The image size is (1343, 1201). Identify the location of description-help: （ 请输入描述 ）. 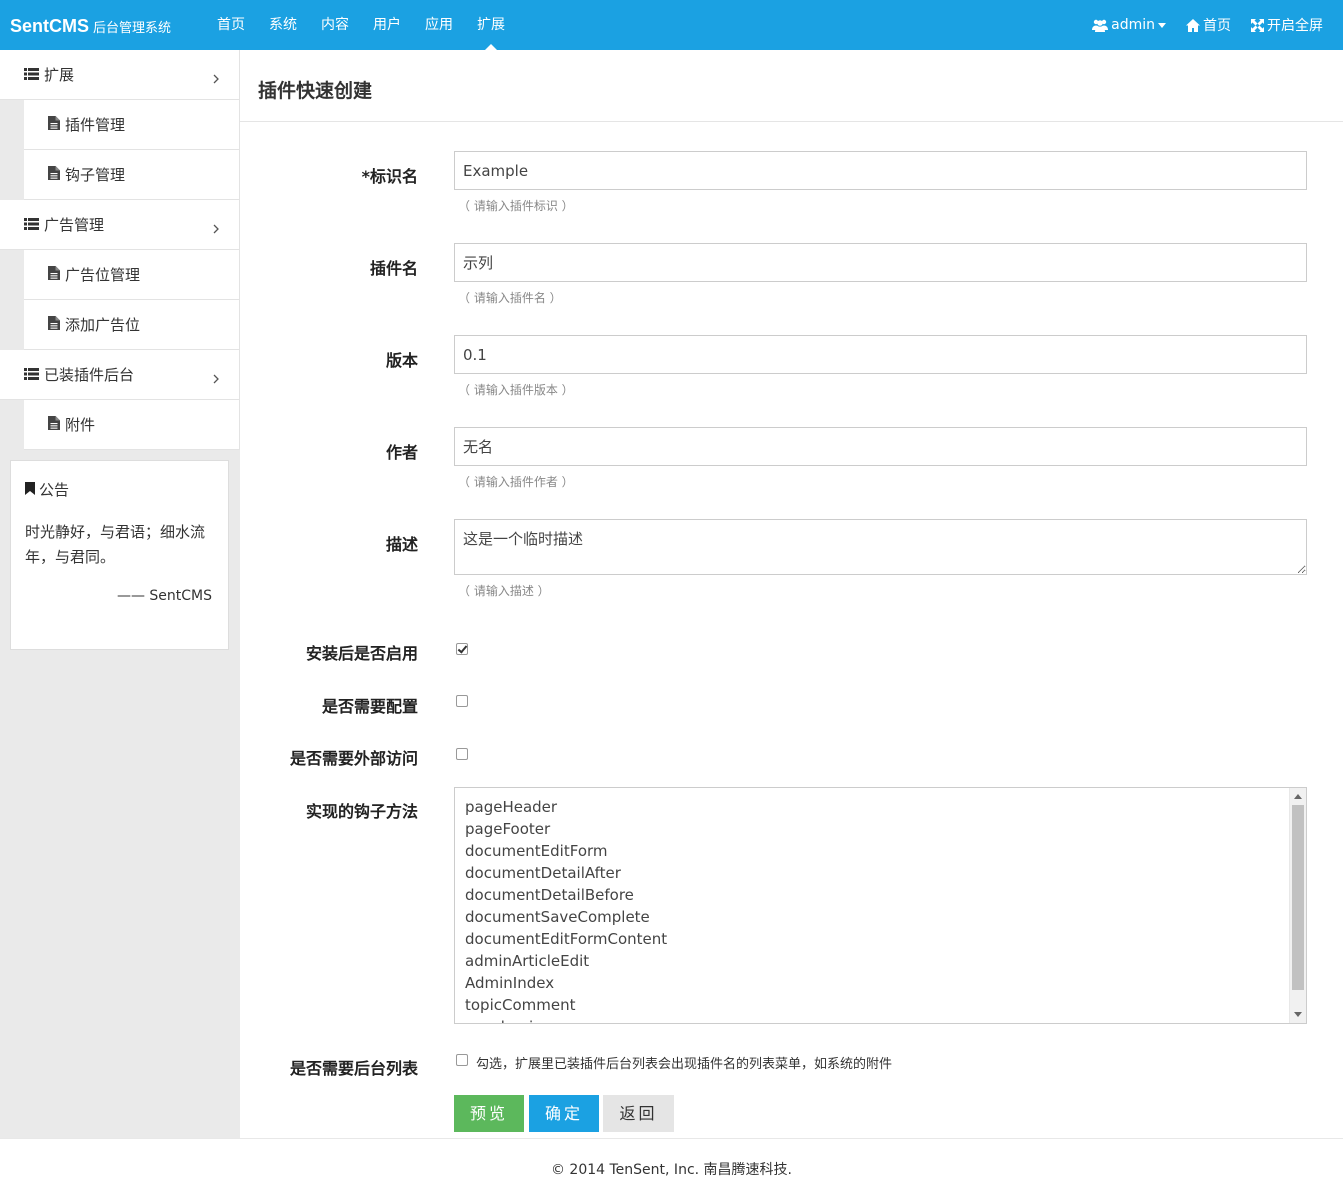
(504, 591).